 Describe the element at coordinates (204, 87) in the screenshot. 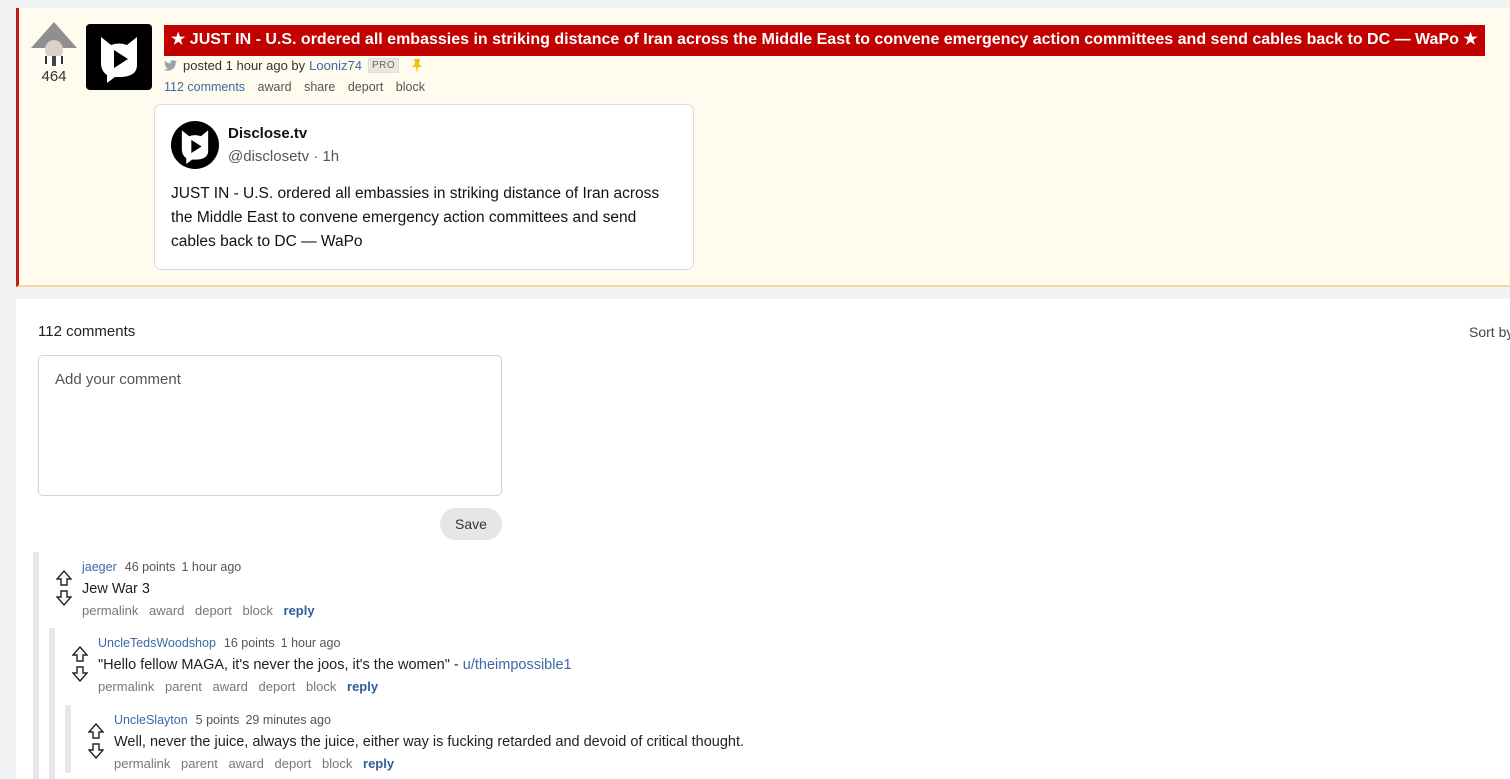

I see `comments-link: 112 comments` at that location.